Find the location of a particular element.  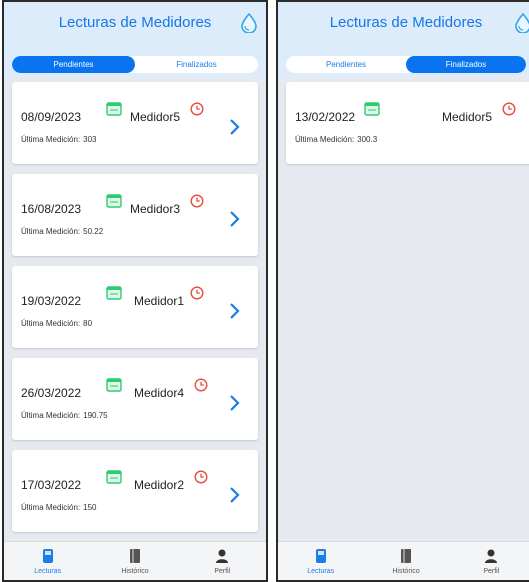

last-reading: Última Medición: 303 is located at coordinates (59, 139).